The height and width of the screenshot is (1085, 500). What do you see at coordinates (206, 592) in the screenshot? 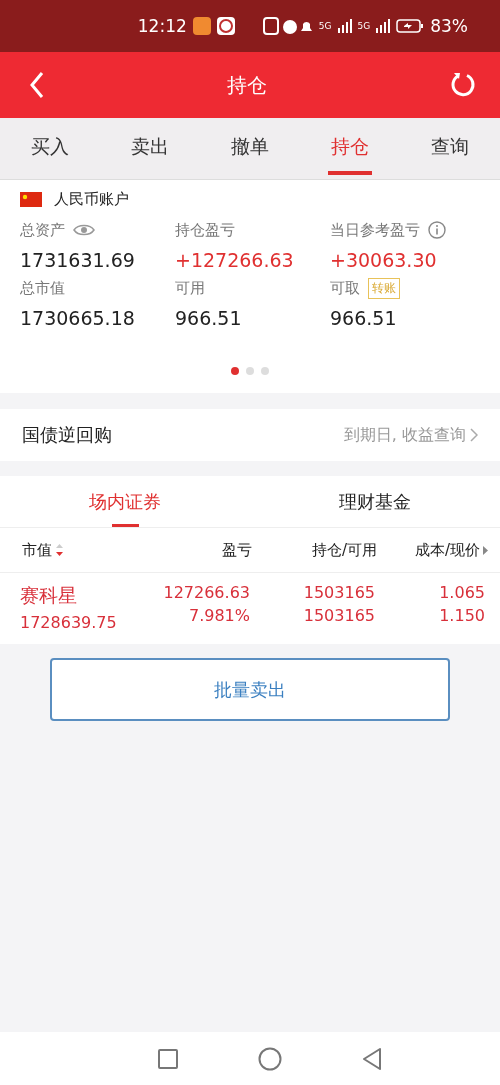
I see `table-cell: 127266.63` at bounding box center [206, 592].